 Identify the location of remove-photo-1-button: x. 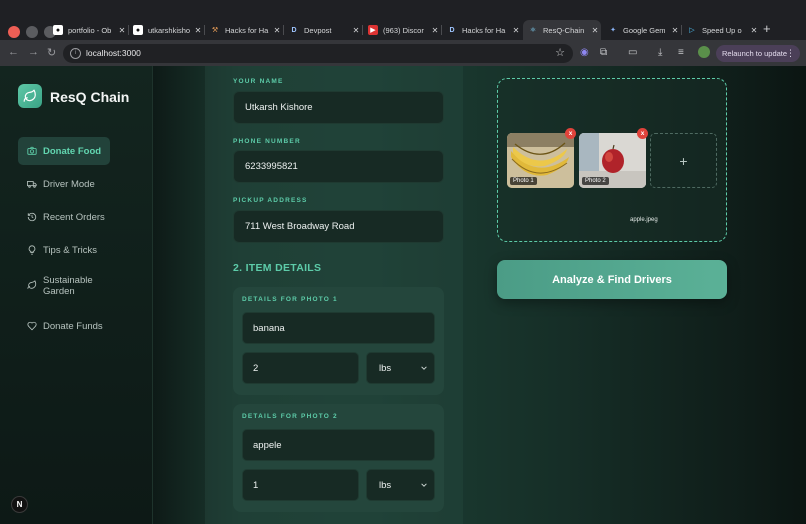
(570, 133).